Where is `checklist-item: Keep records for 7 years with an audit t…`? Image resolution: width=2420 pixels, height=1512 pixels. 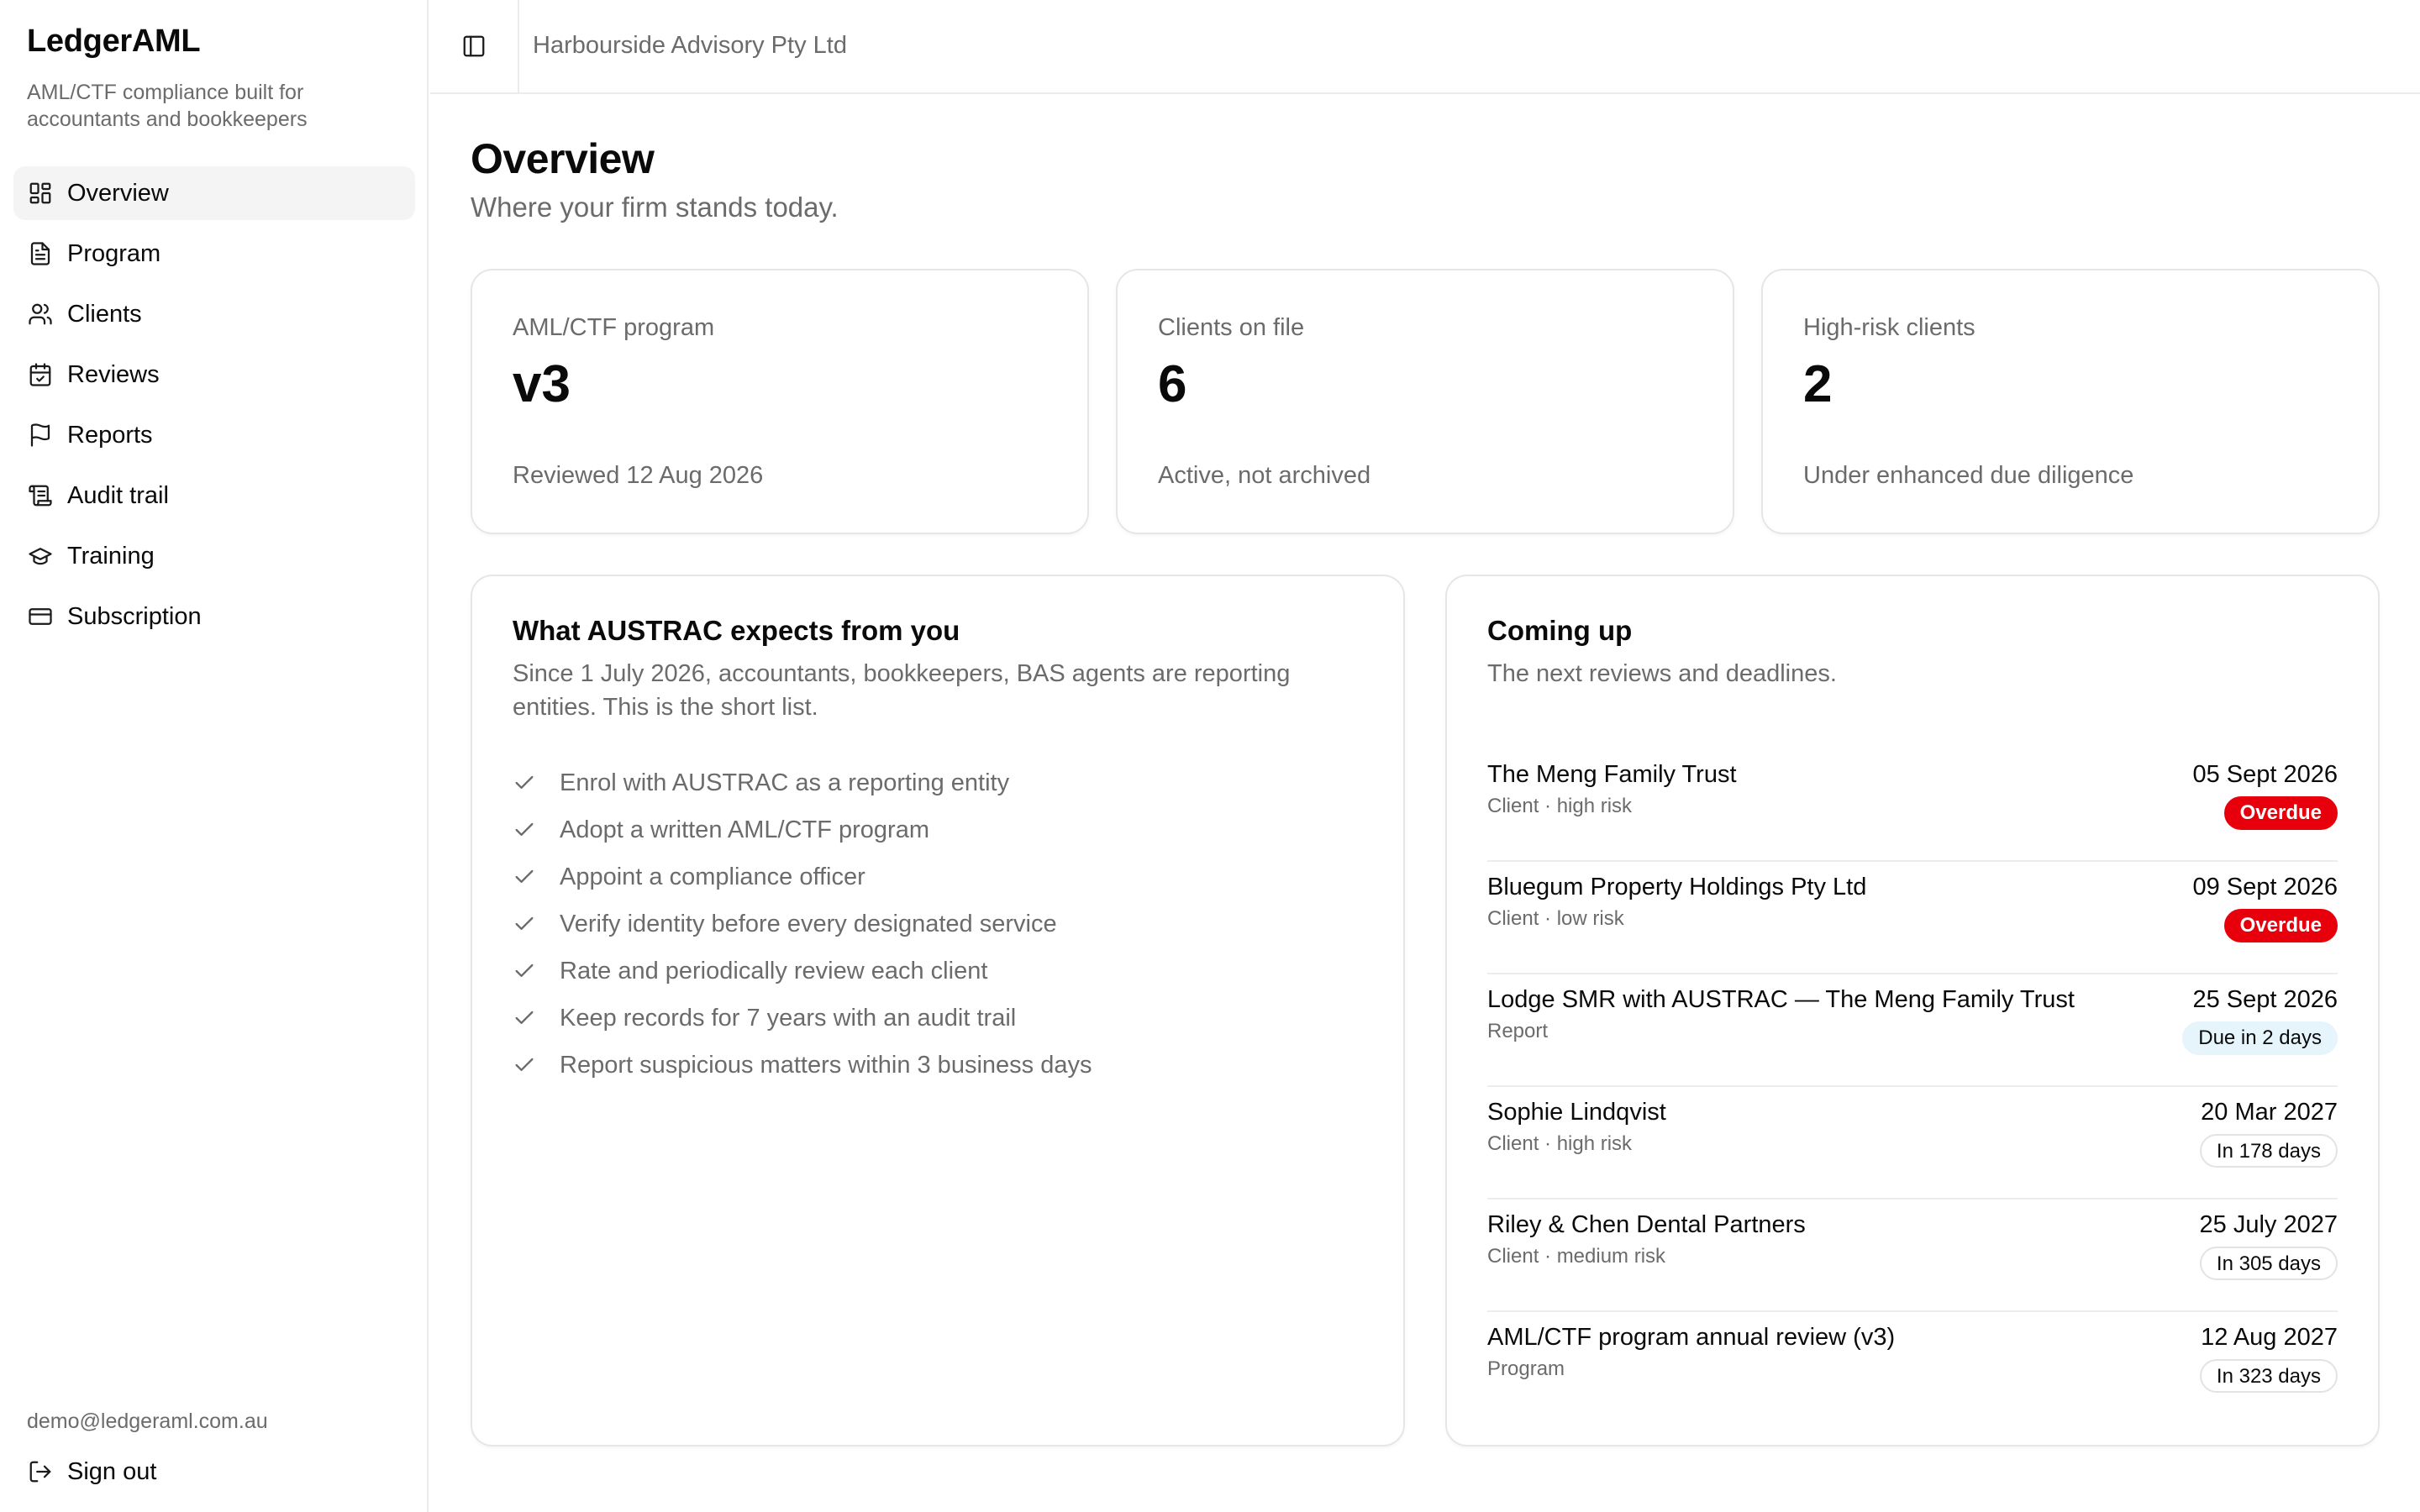
checklist-item: Keep records for 7 years with an audit t… is located at coordinates (802, 1018).